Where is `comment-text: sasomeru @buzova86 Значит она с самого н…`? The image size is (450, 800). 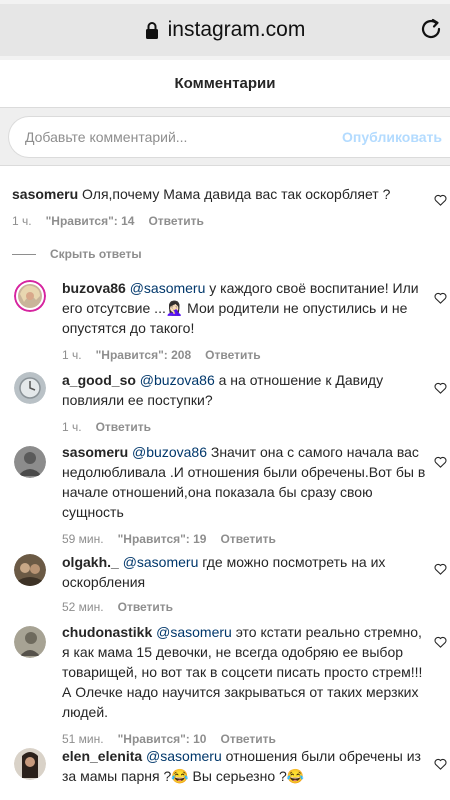 comment-text: sasomeru @buzova86 Значит она с самого н… is located at coordinates (244, 482).